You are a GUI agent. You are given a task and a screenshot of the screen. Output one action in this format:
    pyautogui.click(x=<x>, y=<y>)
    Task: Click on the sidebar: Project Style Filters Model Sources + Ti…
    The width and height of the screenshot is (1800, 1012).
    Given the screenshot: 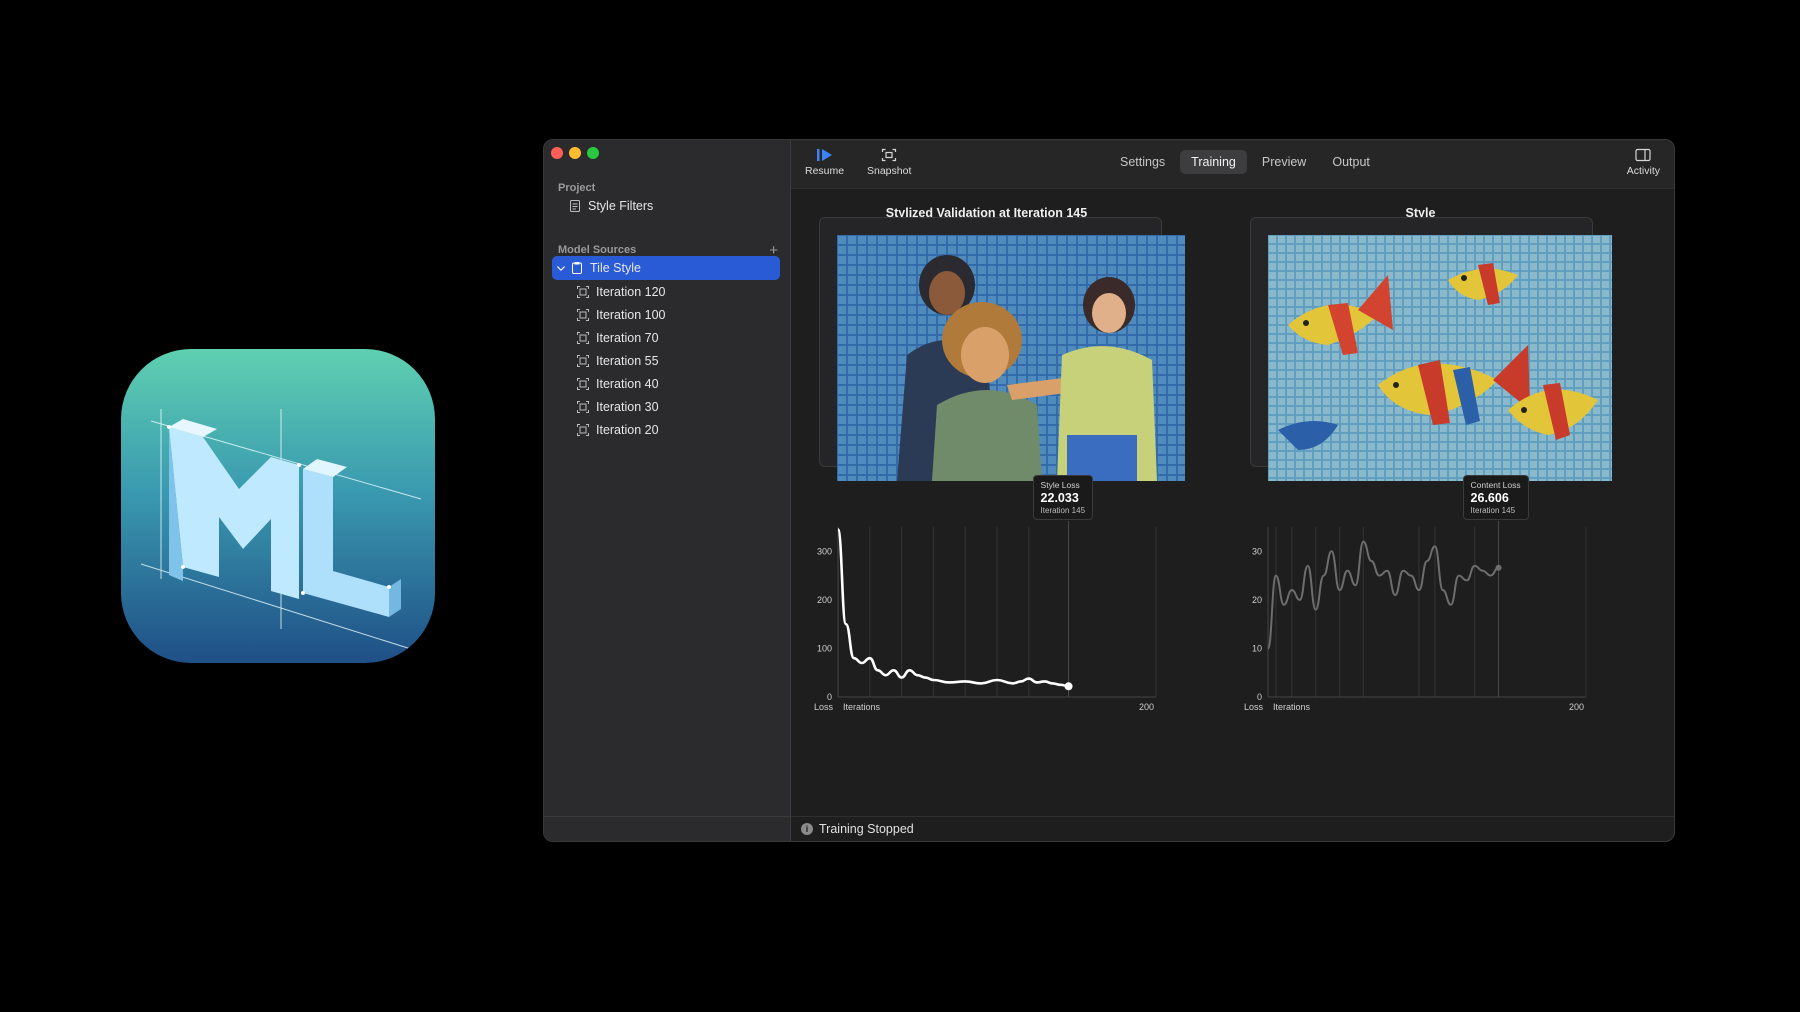 What is the action you would take?
    pyautogui.click(x=667, y=490)
    